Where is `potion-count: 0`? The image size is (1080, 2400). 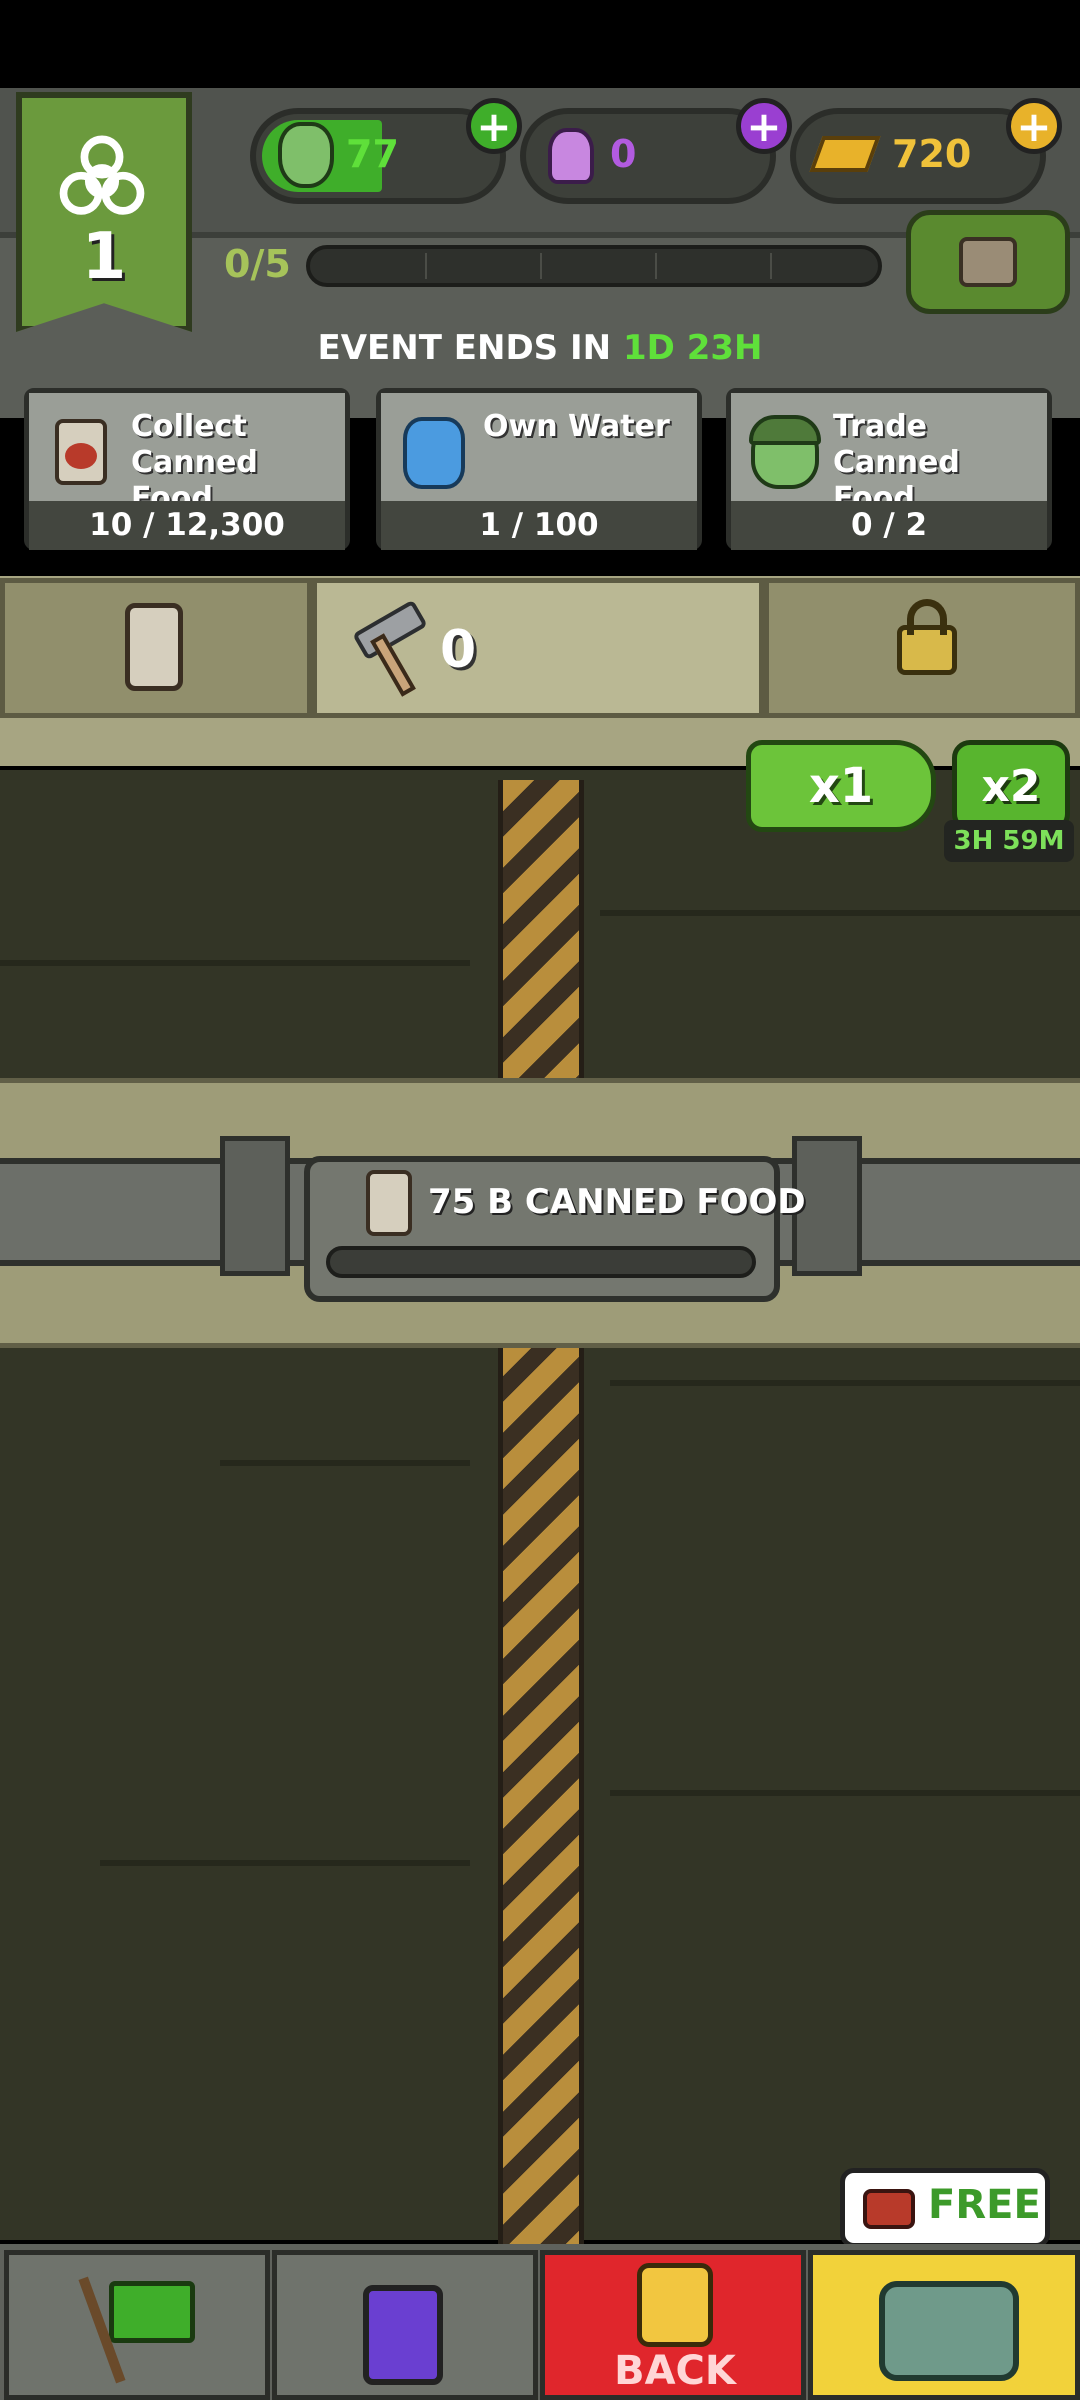 potion-count: 0 is located at coordinates (623, 154).